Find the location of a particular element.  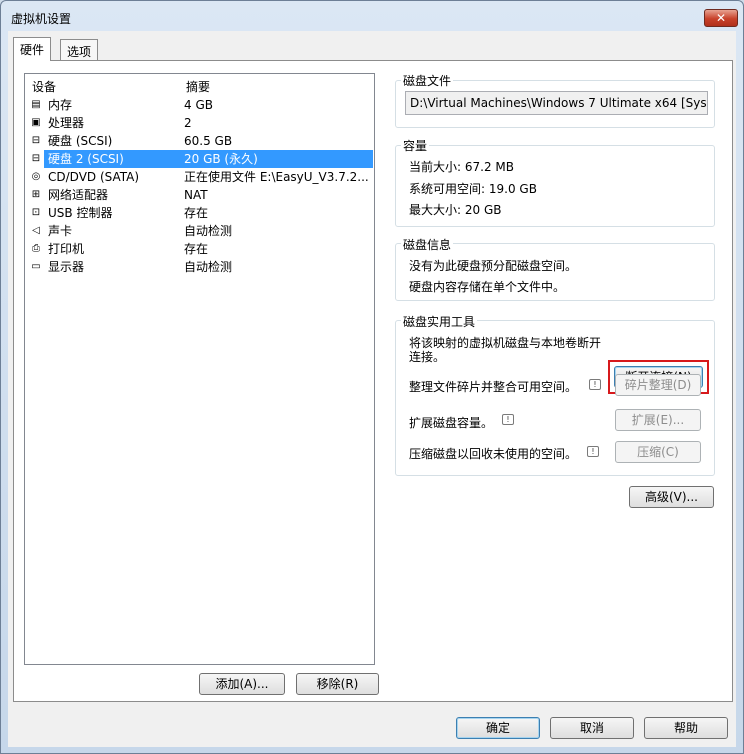

device-row: ▤ 内存 4 GB is located at coordinates (200, 105).